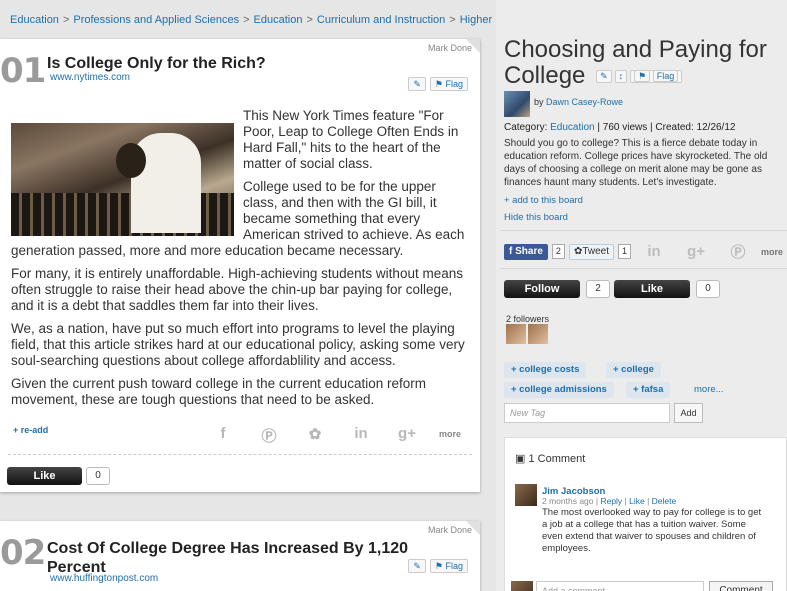 This screenshot has height=591, width=787. Describe the element at coordinates (528, 319) in the screenshot. I see `followers-label: 2 followers` at that location.